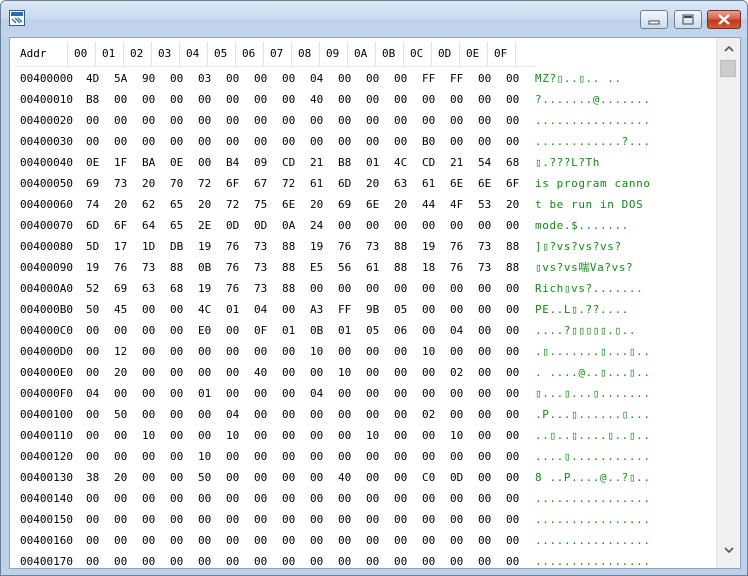 The width and height of the screenshot is (748, 576). Describe the element at coordinates (236, 414) in the screenshot. I see `hex-byte: 04` at that location.